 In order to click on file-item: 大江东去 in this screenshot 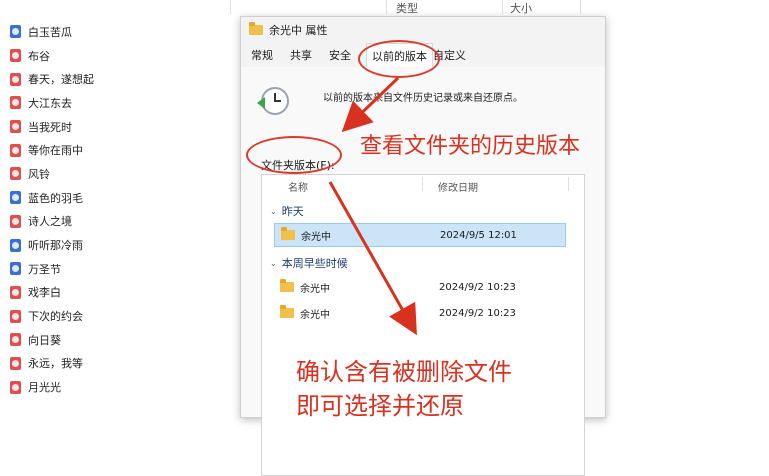, I will do `click(120, 103)`.